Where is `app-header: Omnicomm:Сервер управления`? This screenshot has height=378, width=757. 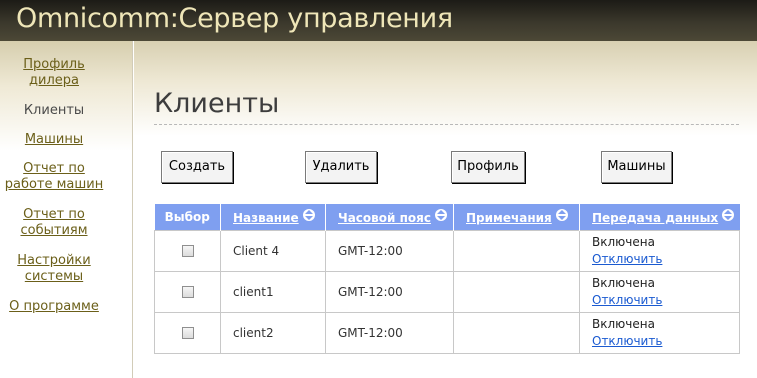
app-header: Omnicomm:Сервер управления is located at coordinates (378, 20).